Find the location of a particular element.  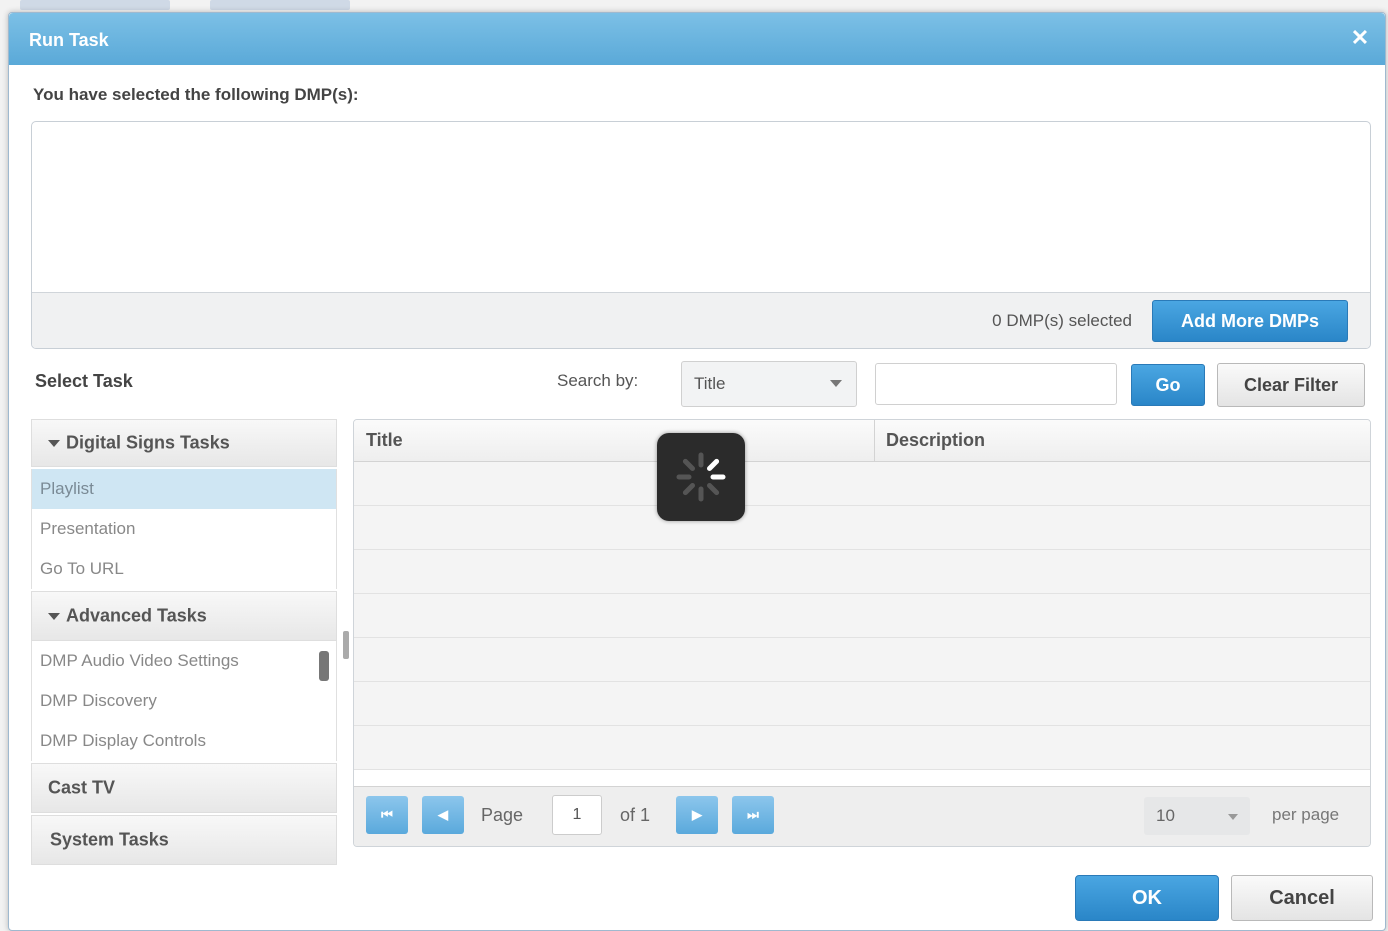

loading-spinner is located at coordinates (701, 477).